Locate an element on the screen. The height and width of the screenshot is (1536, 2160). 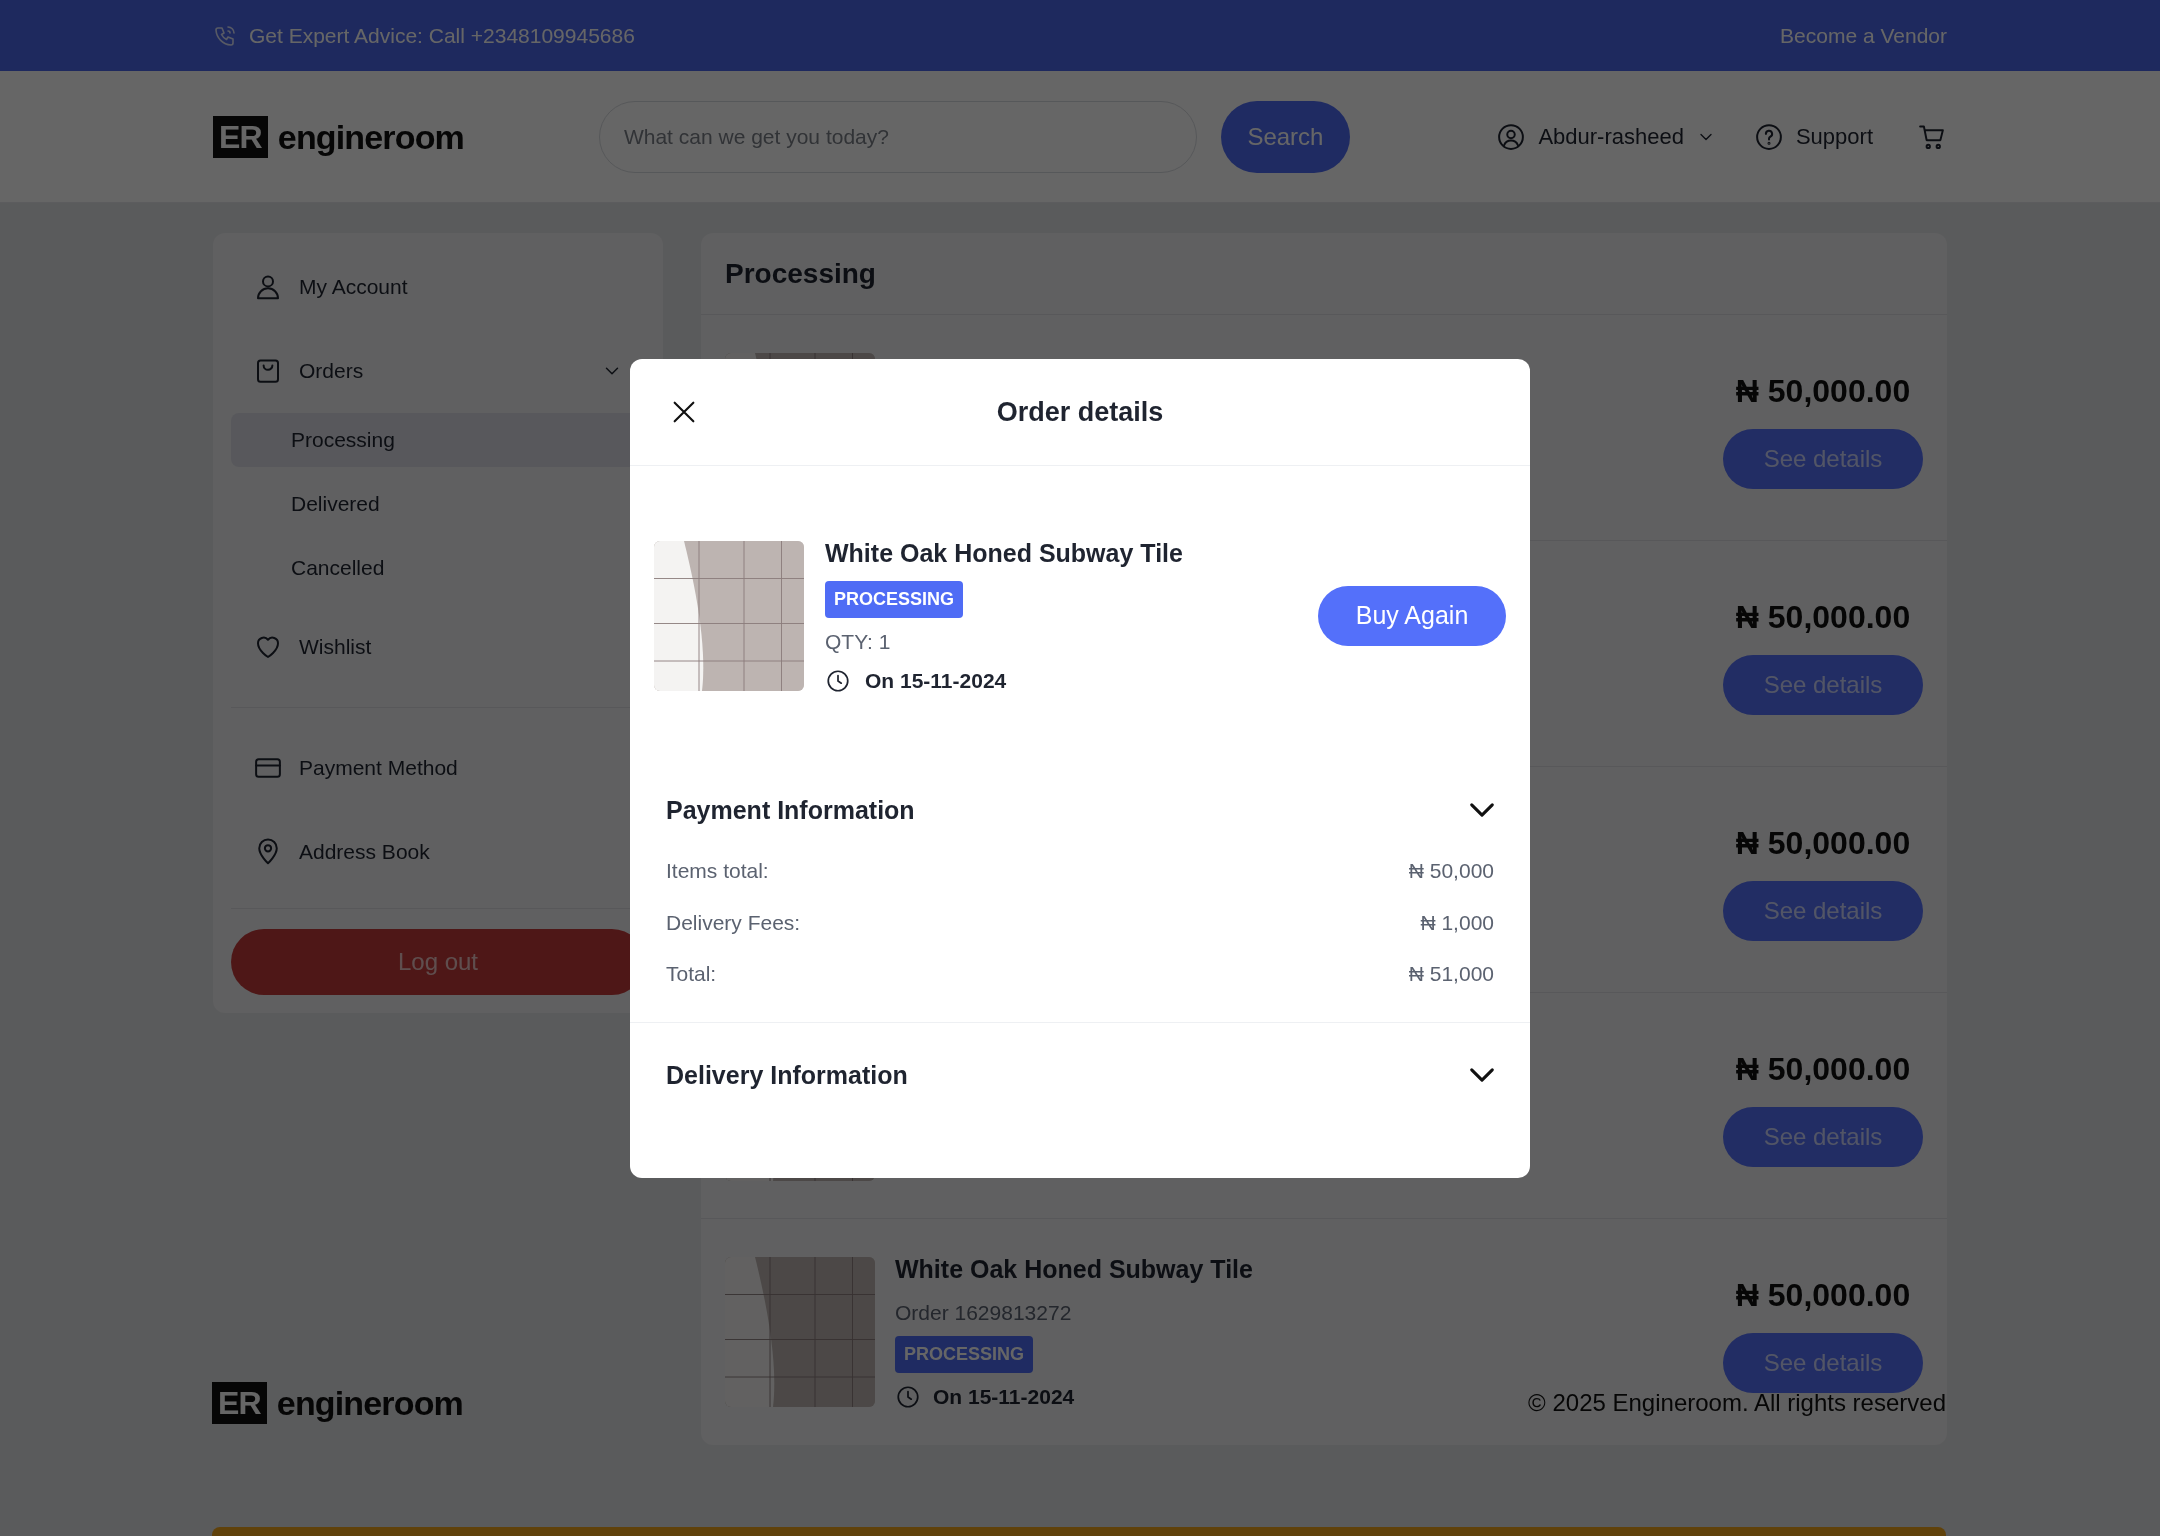
buy-again-button: Buy Again is located at coordinates (1412, 615).